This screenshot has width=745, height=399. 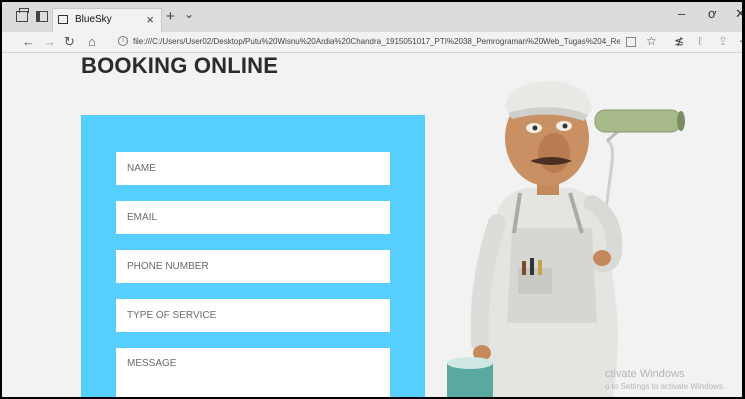 I want to click on message-field, so click(x=253, y=372).